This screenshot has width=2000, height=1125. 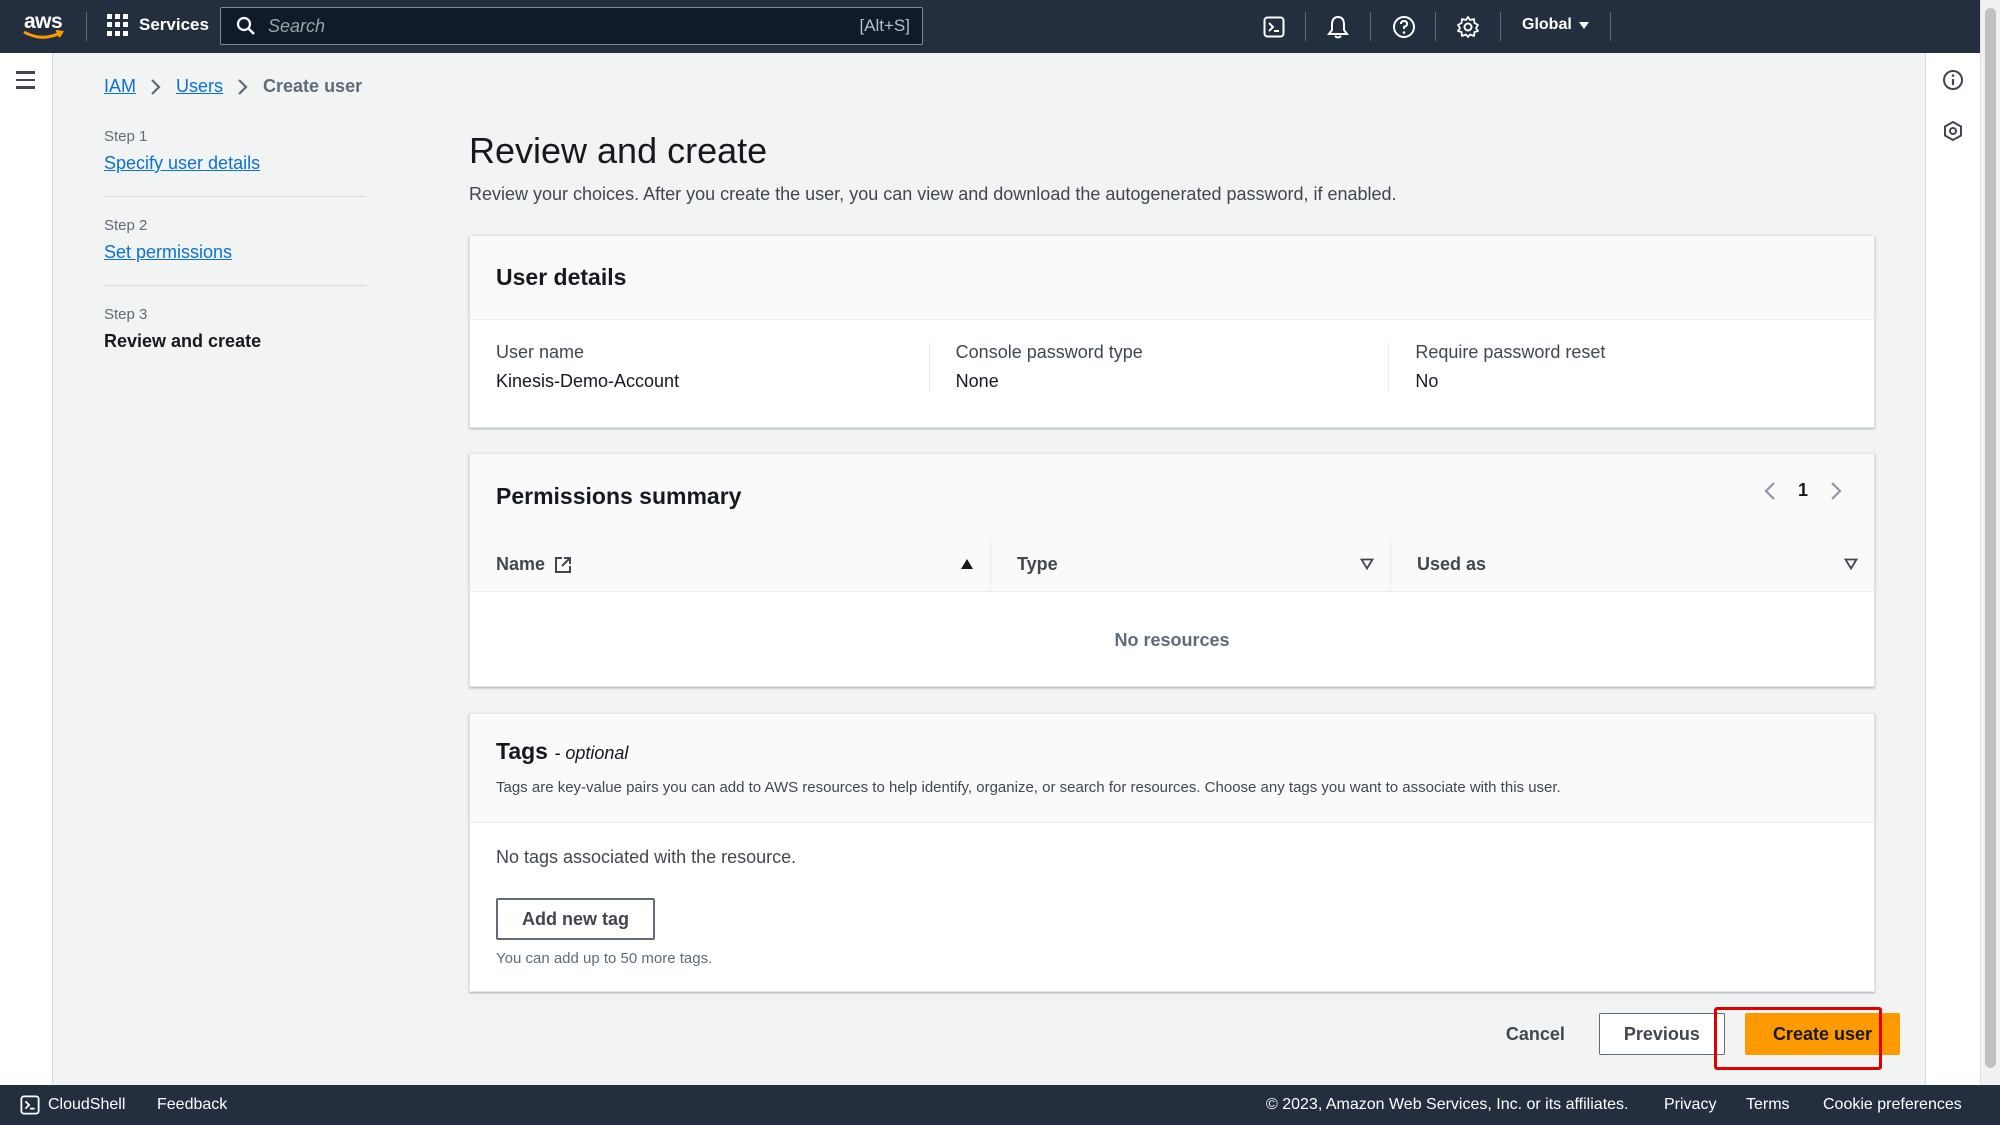 I want to click on breadcrumb-users: Users, so click(x=199, y=86).